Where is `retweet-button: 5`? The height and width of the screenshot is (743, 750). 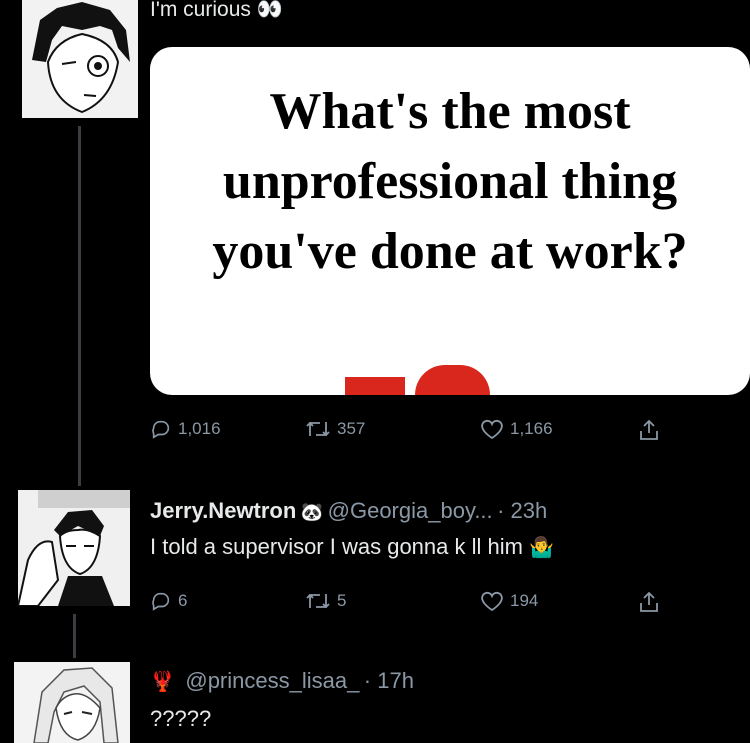 retweet-button: 5 is located at coordinates (325, 601).